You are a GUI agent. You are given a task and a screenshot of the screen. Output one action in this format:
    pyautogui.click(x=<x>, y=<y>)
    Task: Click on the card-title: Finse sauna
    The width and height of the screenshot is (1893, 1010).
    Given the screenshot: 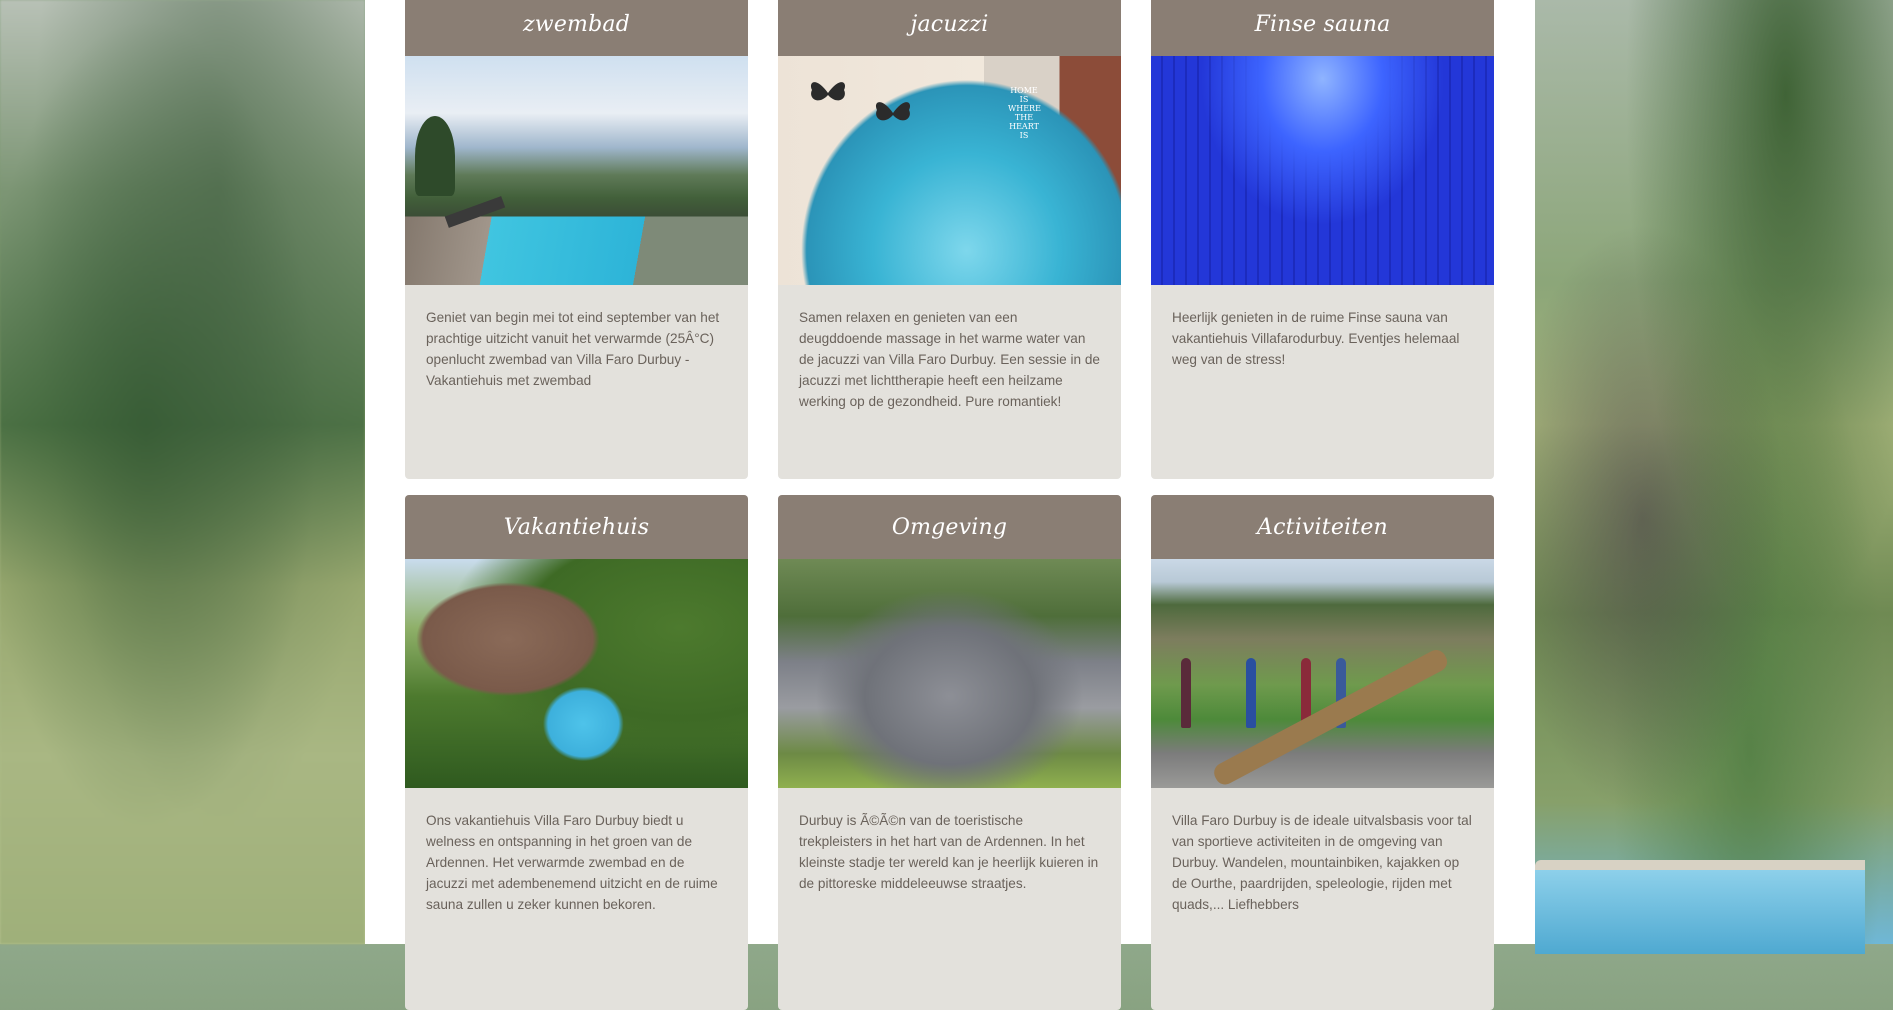 What is the action you would take?
    pyautogui.click(x=1322, y=24)
    